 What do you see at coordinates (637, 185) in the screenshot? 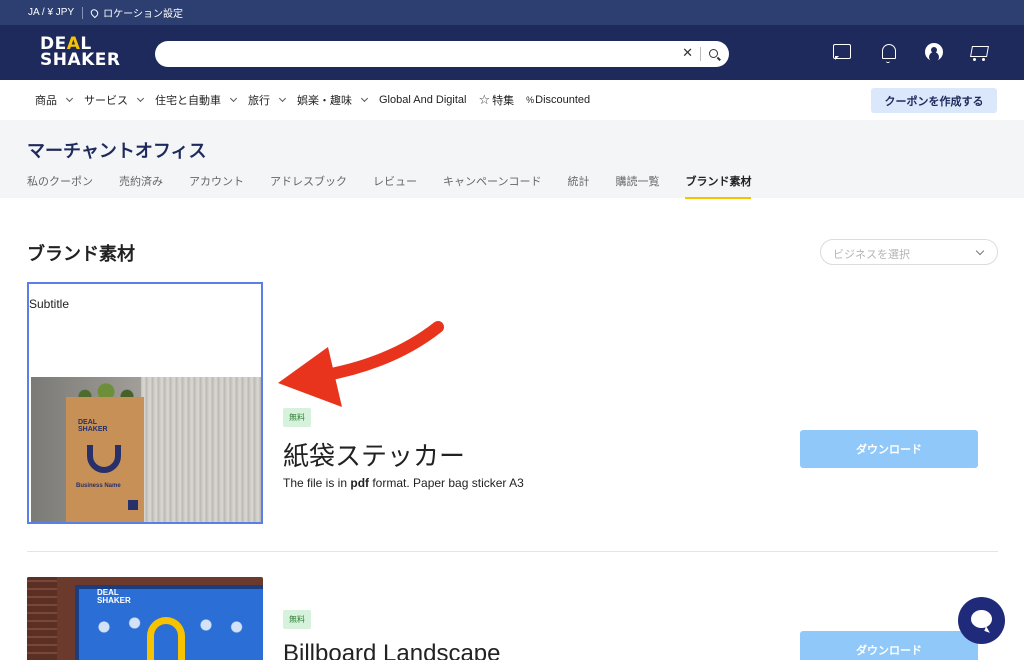
I see `tab-subscriptions: 購読一覧` at bounding box center [637, 185].